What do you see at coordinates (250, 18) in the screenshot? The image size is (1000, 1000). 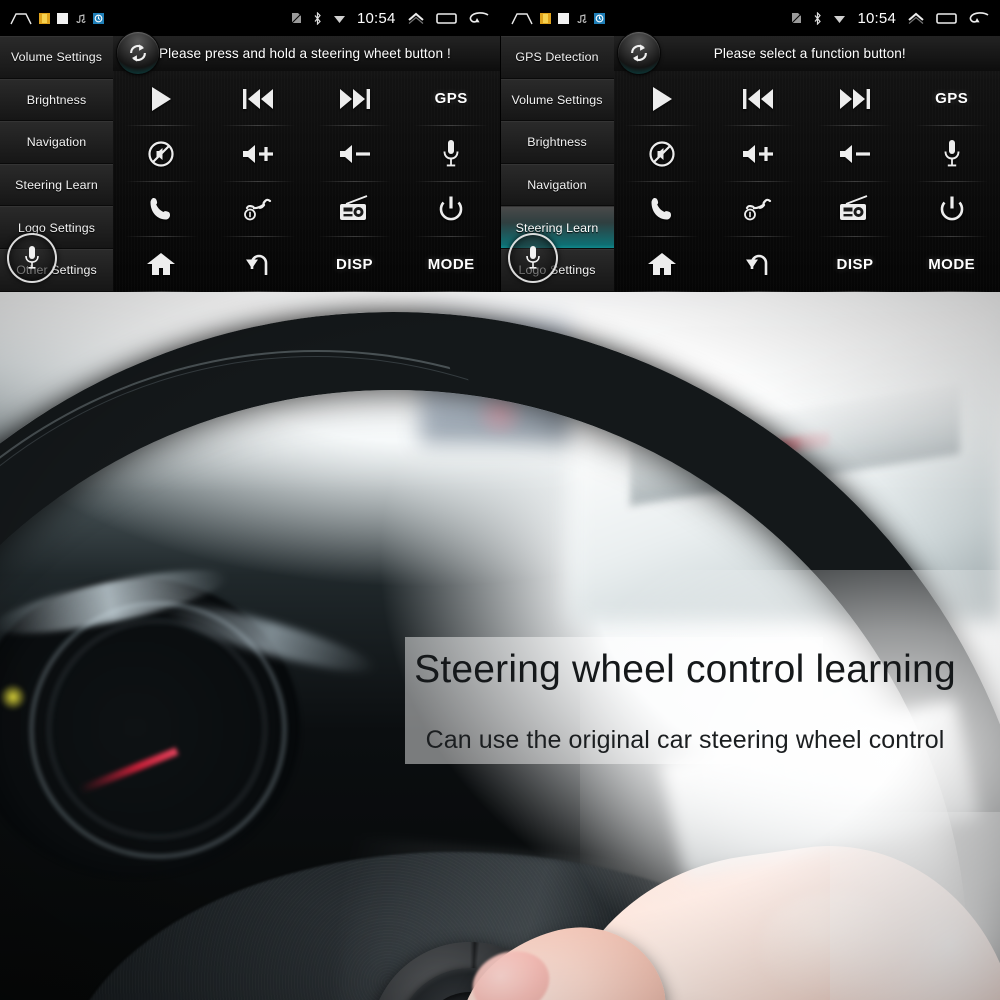 I see `status-bar-left: 10:54` at bounding box center [250, 18].